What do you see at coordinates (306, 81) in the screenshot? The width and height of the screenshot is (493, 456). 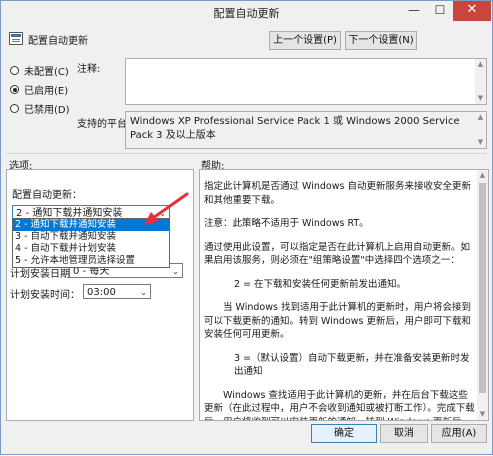 I see `comment-textarea: ▲ ▼` at bounding box center [306, 81].